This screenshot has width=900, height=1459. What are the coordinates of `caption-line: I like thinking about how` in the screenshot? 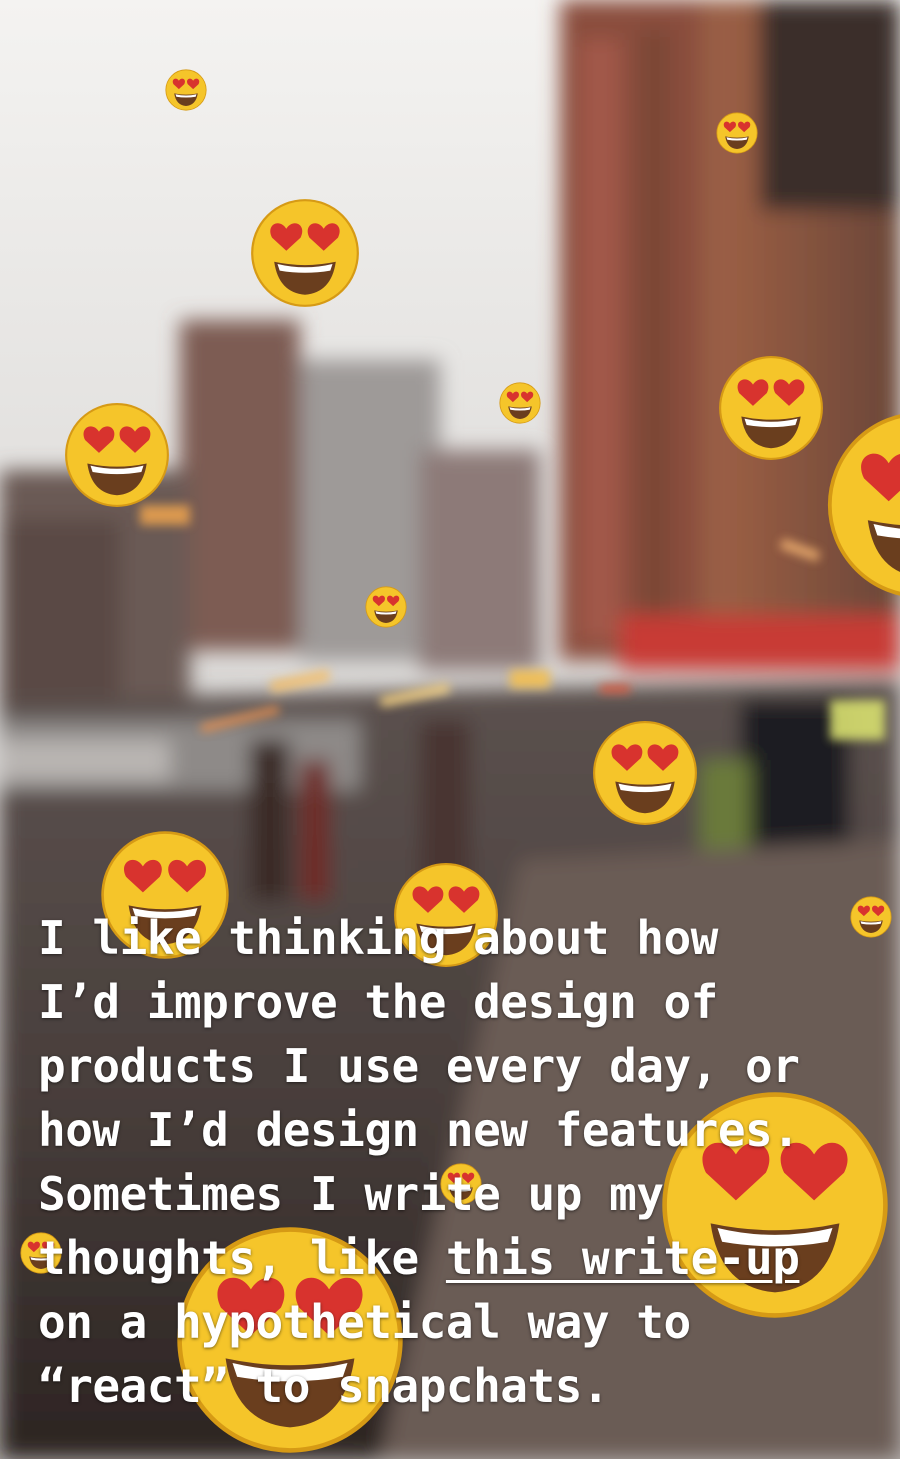 It's located at (378, 938).